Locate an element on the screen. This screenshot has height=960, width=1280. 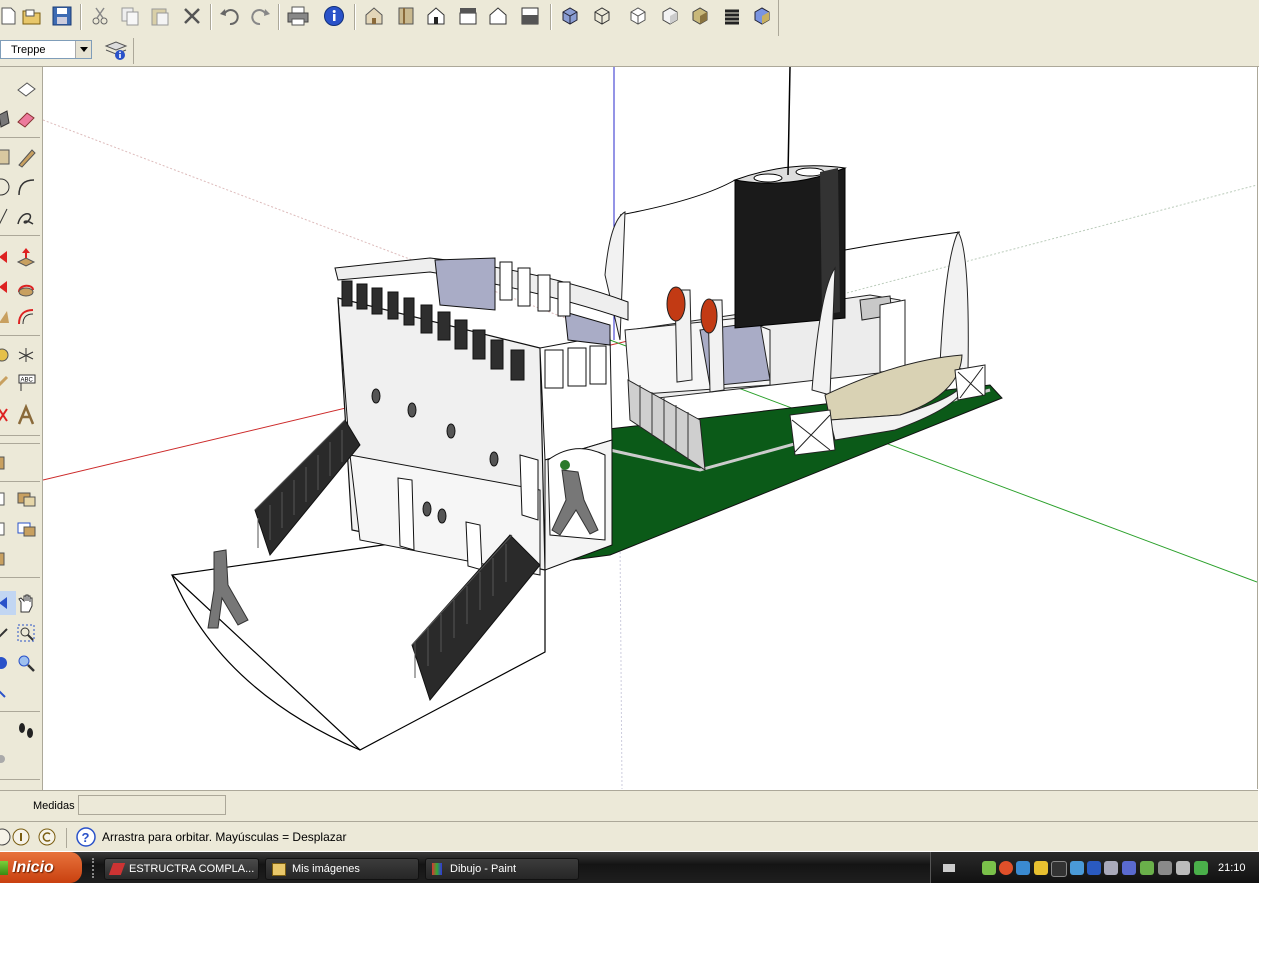
layer-select: Treppe is located at coordinates (46, 49).